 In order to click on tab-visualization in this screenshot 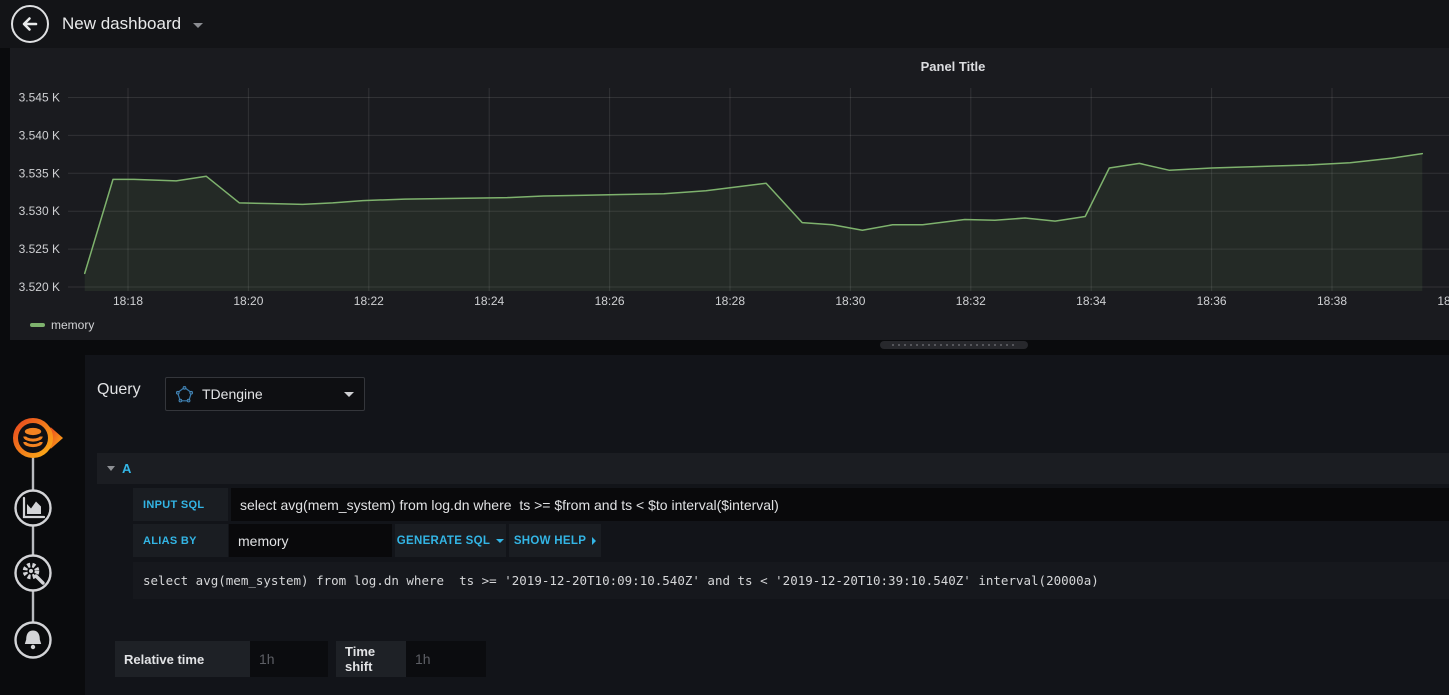, I will do `click(33, 508)`.